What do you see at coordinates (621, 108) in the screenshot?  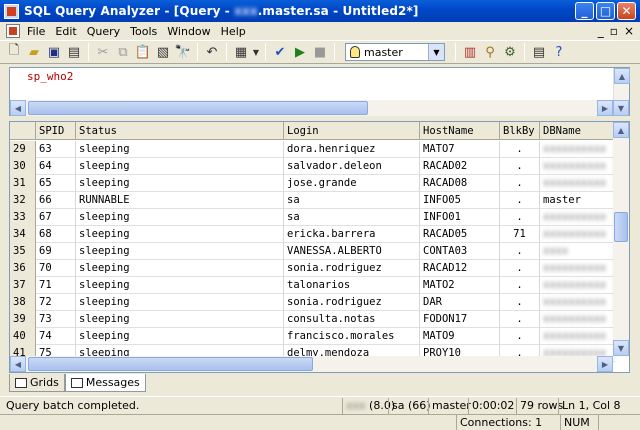 I see `scroll-down-icon: ▼` at bounding box center [621, 108].